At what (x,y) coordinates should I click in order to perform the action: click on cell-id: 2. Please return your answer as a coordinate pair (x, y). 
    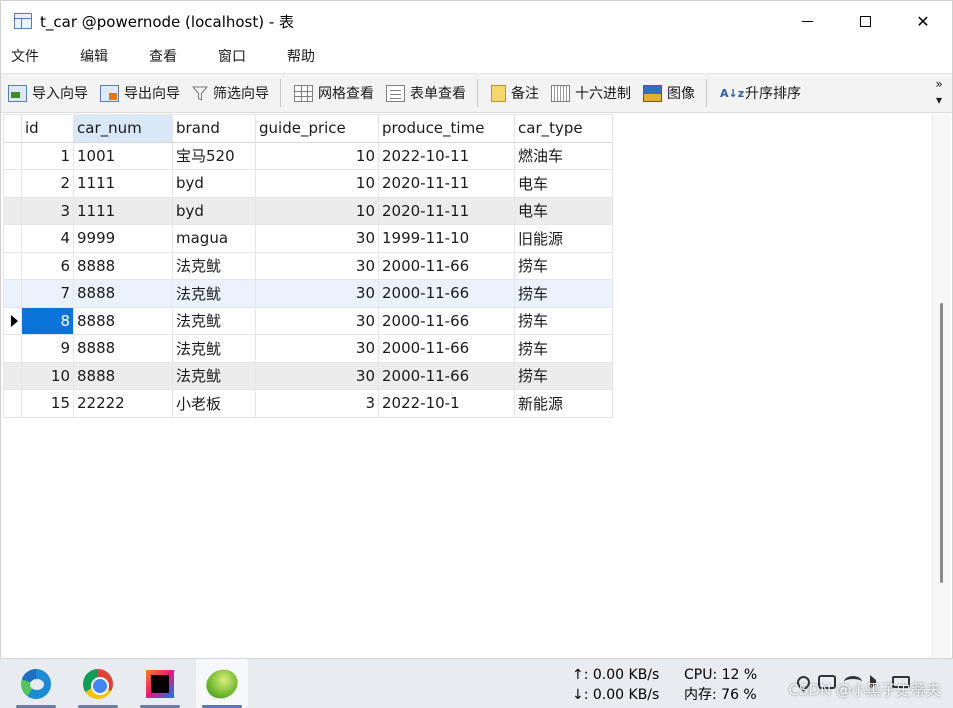
    Looking at the image, I should click on (47, 183).